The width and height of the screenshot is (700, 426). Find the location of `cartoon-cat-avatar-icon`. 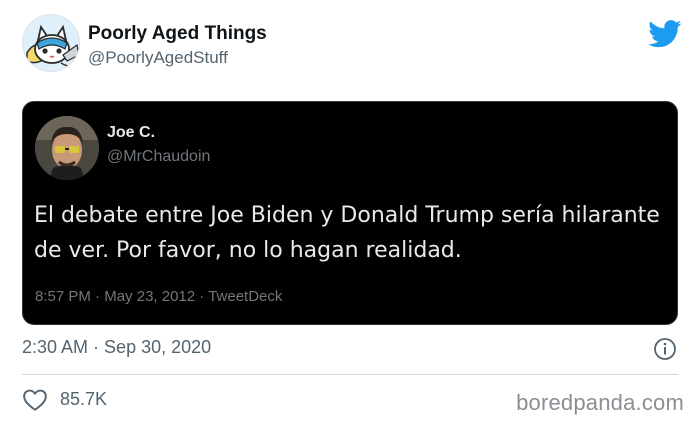

cartoon-cat-avatar-icon is located at coordinates (51, 43).